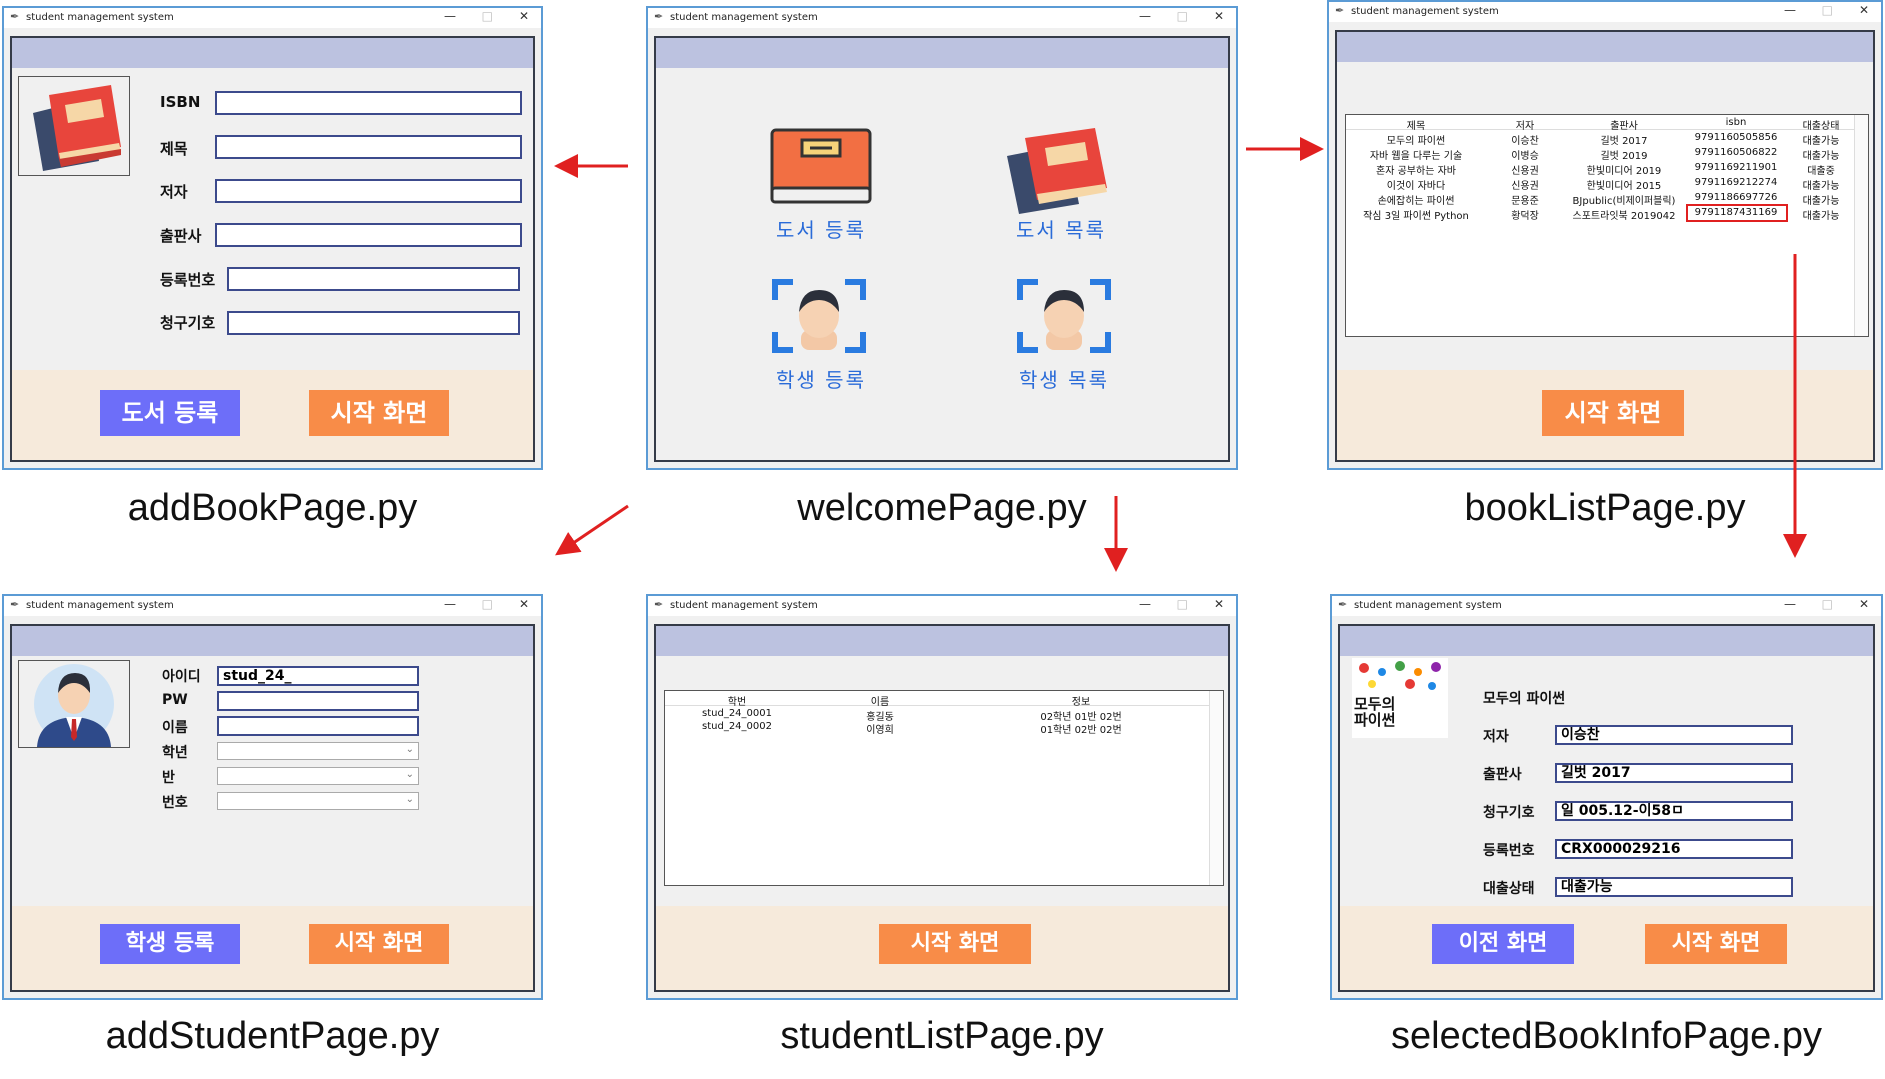  Describe the element at coordinates (1081, 700) in the screenshot. I see `column-header-info: 정보` at that location.